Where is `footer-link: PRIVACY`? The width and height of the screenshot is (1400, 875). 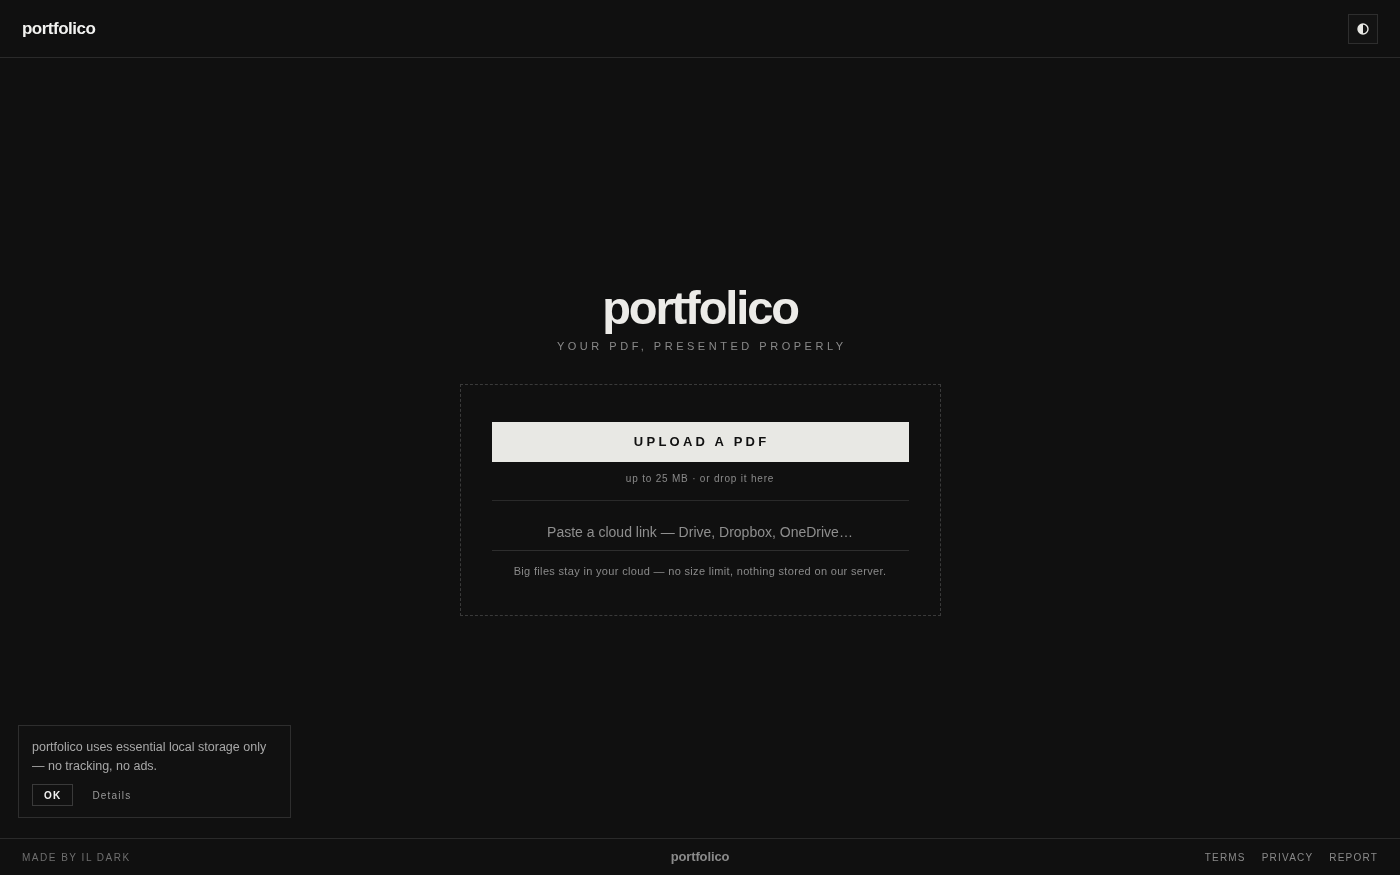
footer-link: PRIVACY is located at coordinates (1287, 857).